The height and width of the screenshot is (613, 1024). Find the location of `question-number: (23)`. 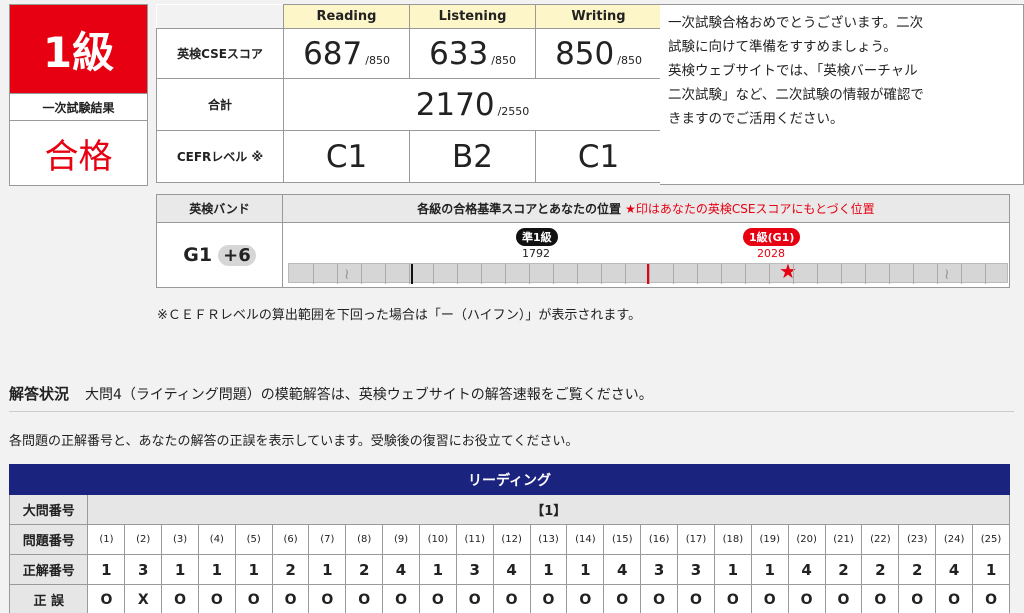

question-number: (23) is located at coordinates (917, 539).